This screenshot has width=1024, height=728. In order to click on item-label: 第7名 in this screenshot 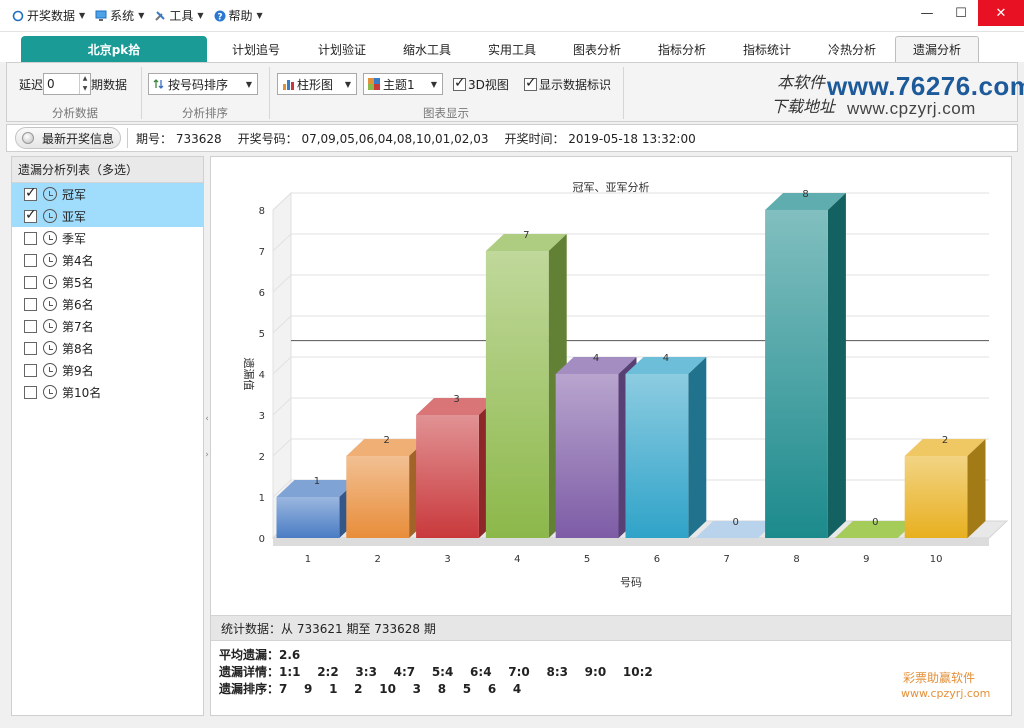, I will do `click(78, 326)`.